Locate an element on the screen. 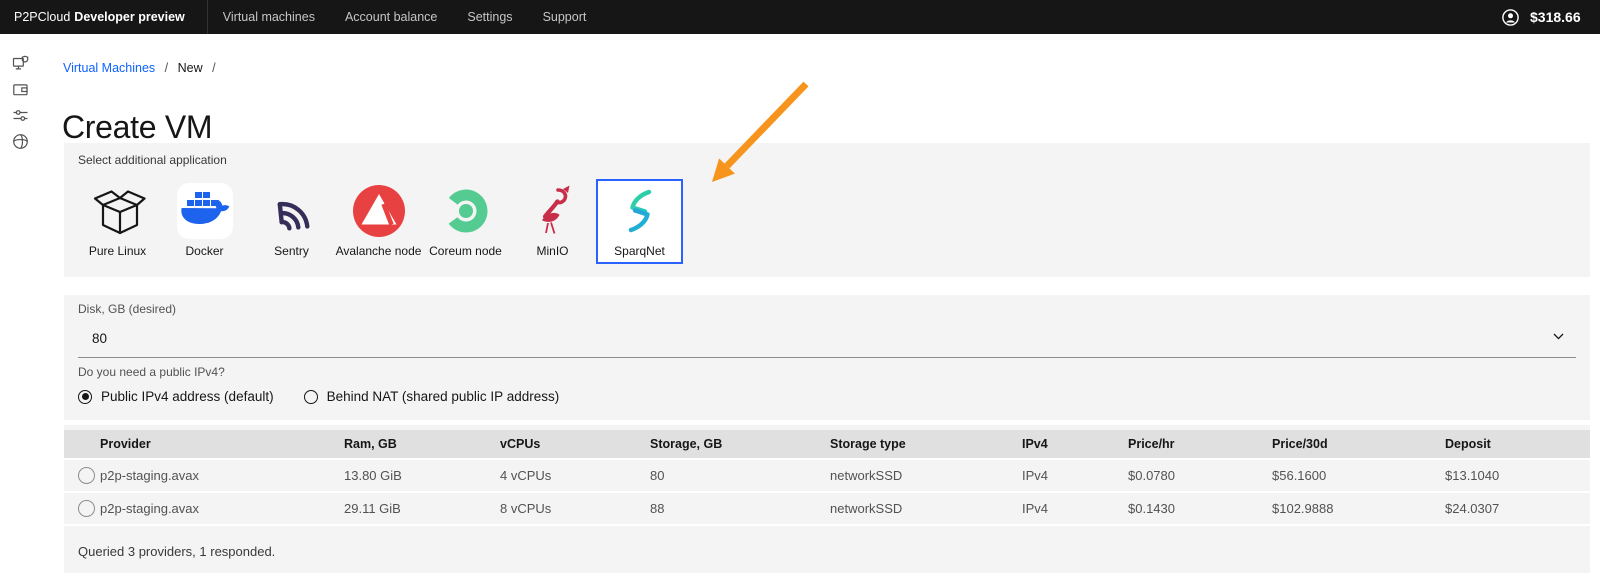  pure-linux-box-icon is located at coordinates (118, 211).